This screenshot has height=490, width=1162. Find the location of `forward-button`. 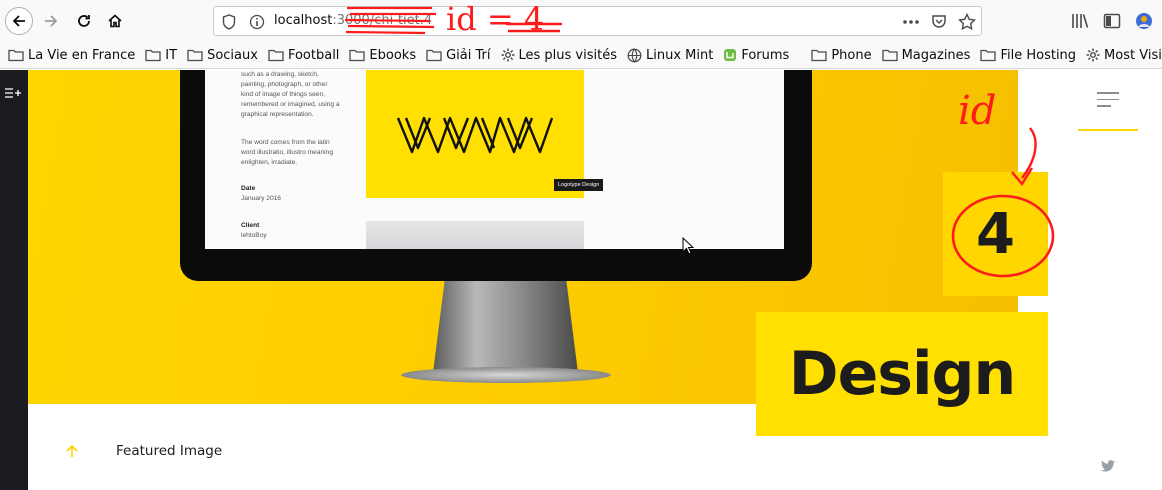

forward-button is located at coordinates (51, 21).